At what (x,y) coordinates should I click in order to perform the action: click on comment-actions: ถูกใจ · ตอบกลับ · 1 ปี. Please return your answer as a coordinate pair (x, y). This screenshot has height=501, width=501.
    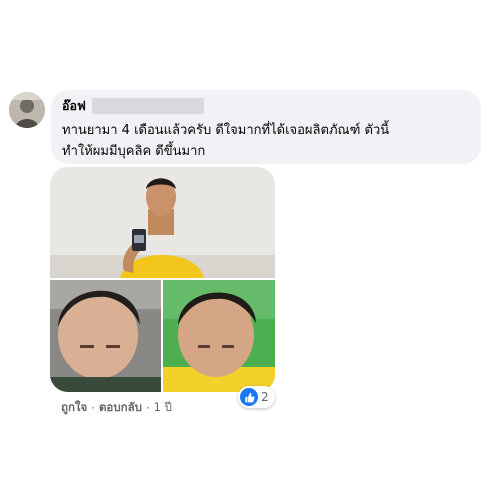
    Looking at the image, I should click on (116, 408).